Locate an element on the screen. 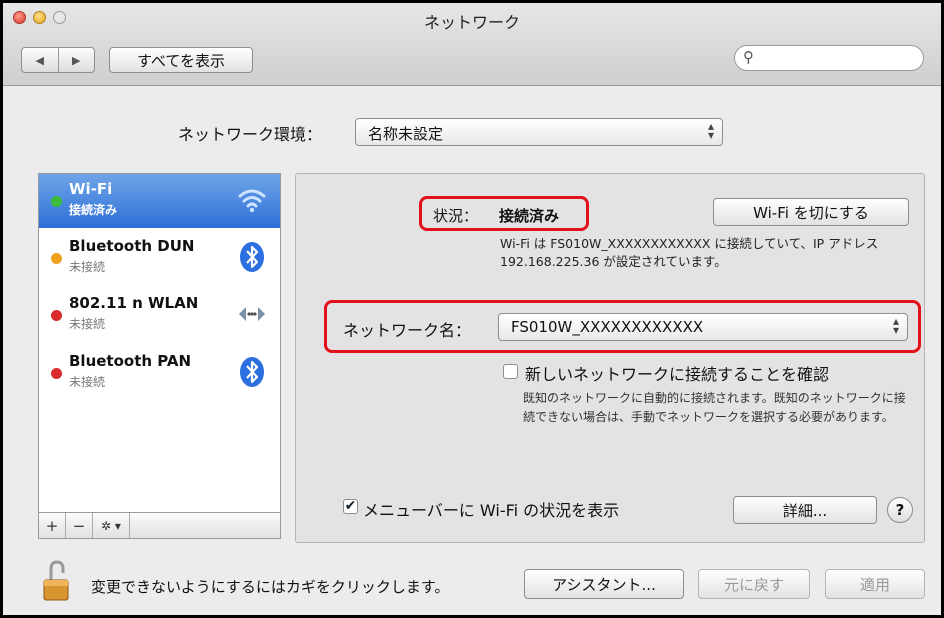 The height and width of the screenshot is (618, 944). service-item-bluetooth-dun: Bluetooth DUN 未接続 is located at coordinates (159, 258).